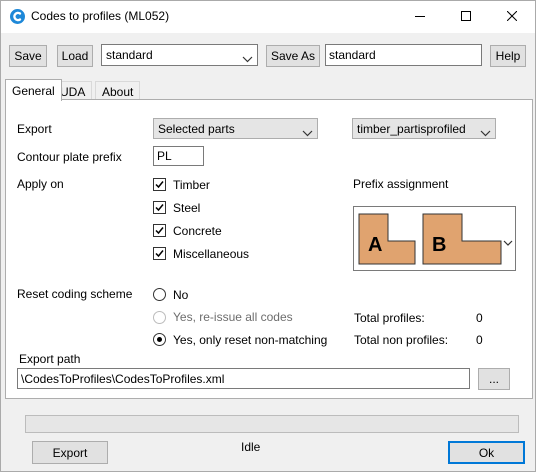  Describe the element at coordinates (403, 55) in the screenshot. I see `save-as-input: standard` at that location.